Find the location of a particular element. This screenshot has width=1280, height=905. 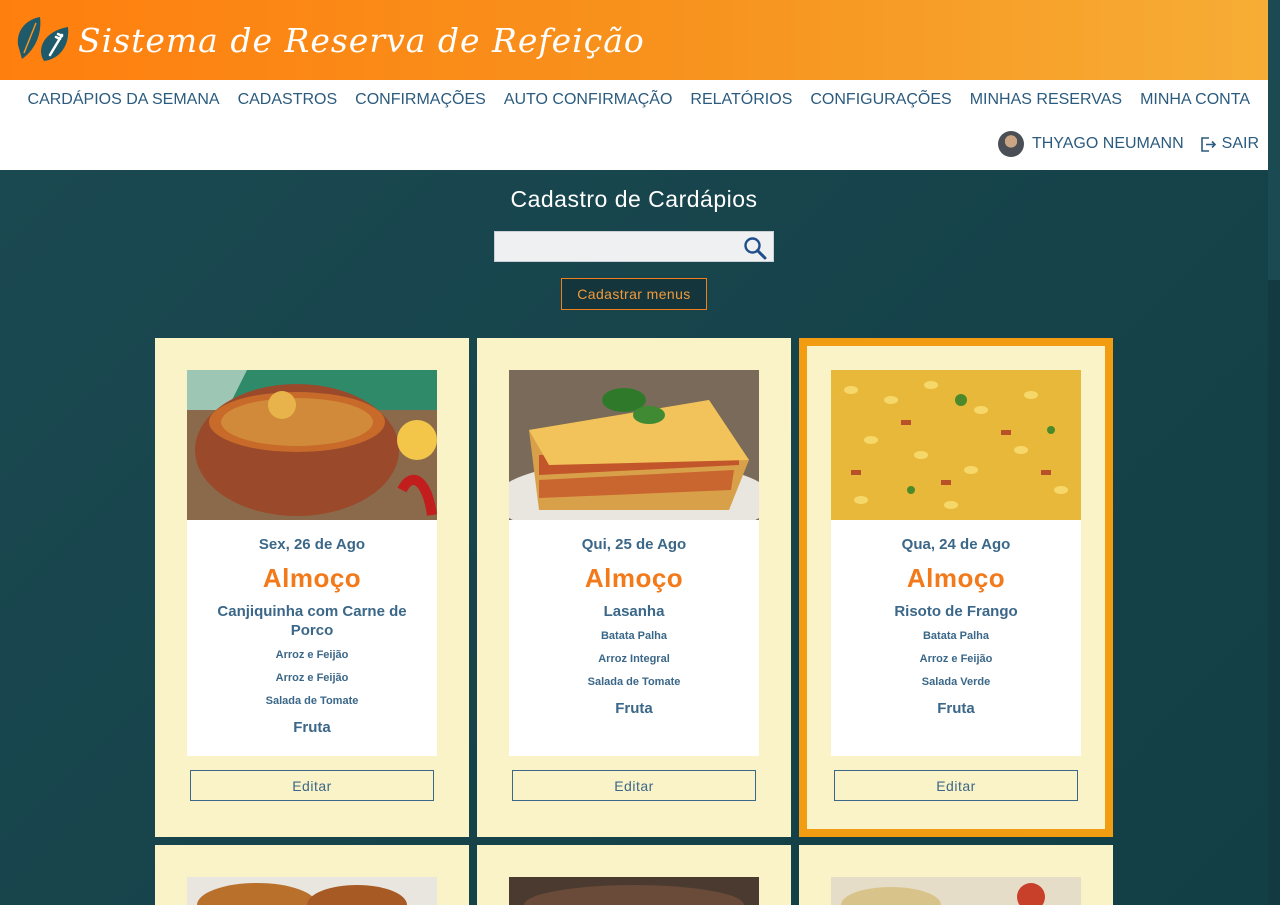

scrollbar-thumb is located at coordinates (1274, 140).